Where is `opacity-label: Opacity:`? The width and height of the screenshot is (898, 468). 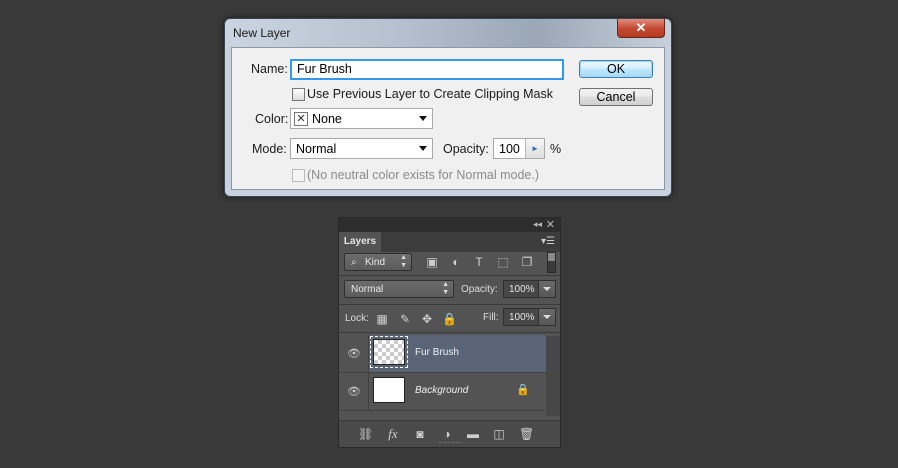 opacity-label: Opacity: is located at coordinates (466, 149).